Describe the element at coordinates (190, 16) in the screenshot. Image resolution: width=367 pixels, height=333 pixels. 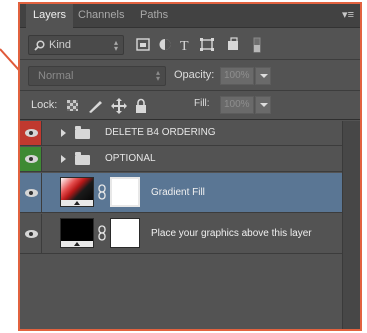
I see `panel-tab-bar: Layers Channels Paths ▾≡` at that location.